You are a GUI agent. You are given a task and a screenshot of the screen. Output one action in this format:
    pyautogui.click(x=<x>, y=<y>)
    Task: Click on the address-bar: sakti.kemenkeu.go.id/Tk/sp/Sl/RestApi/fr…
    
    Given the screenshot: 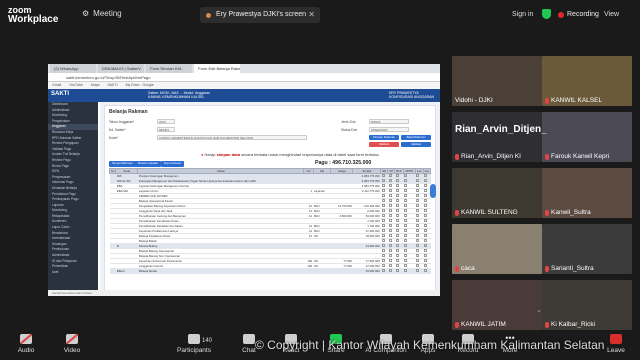 What is the action you would take?
    pyautogui.click(x=244, y=77)
    